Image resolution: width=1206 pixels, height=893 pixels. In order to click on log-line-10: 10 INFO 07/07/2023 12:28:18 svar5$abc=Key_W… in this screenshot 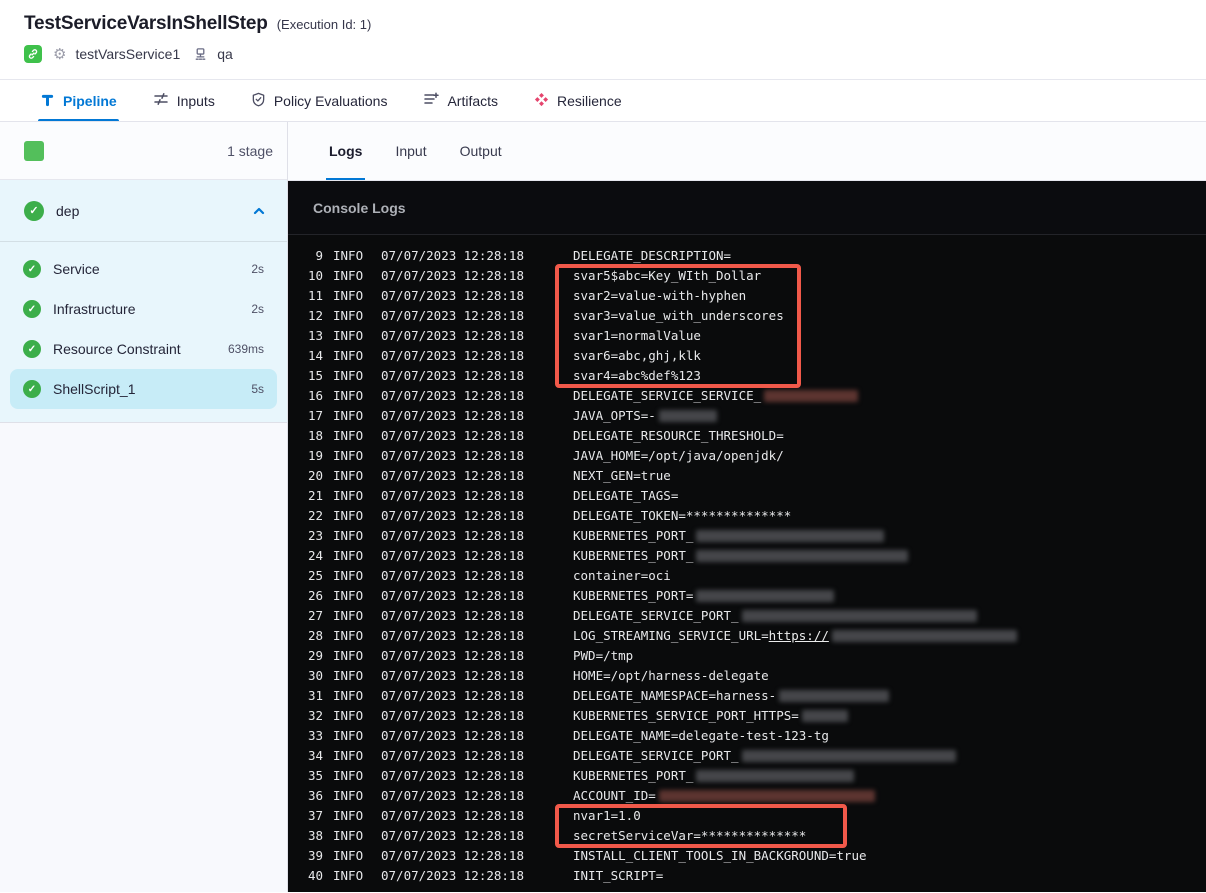, I will do `click(747, 275)`.